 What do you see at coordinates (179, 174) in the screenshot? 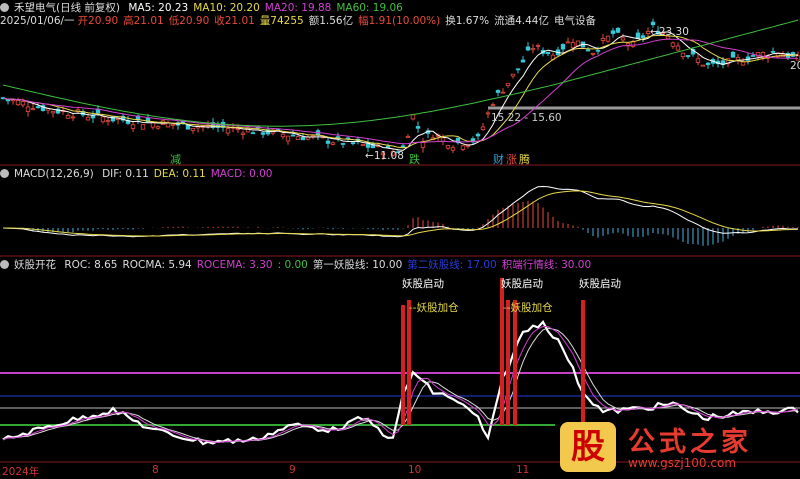
I see `macd-value: DEA: 0.11` at bounding box center [179, 174].